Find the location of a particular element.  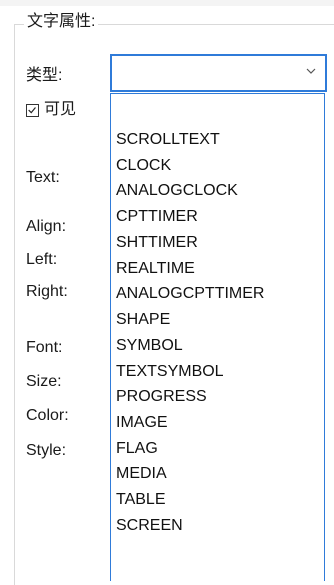

dropdown-option-scrolltext: SCROLLTEXT is located at coordinates (168, 140).